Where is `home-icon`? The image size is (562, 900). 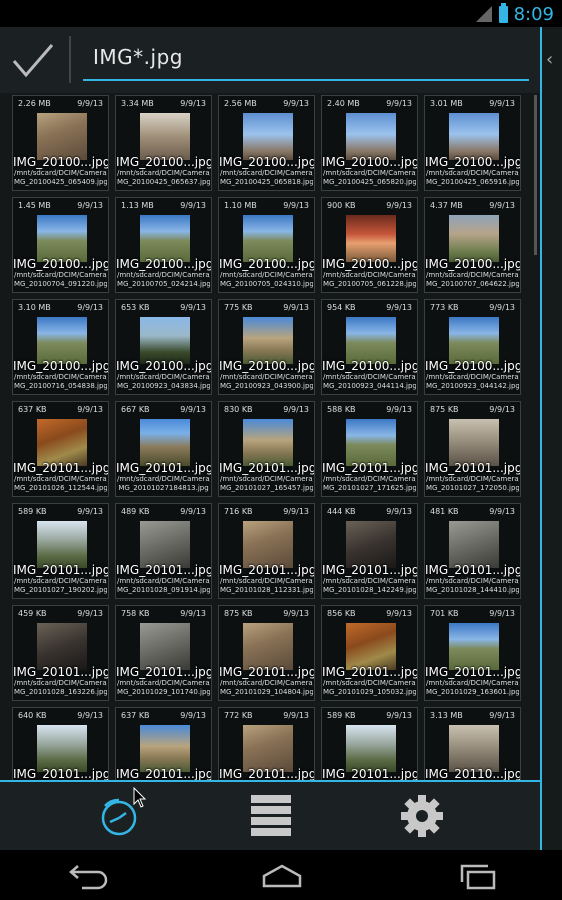 home-icon is located at coordinates (282, 876).